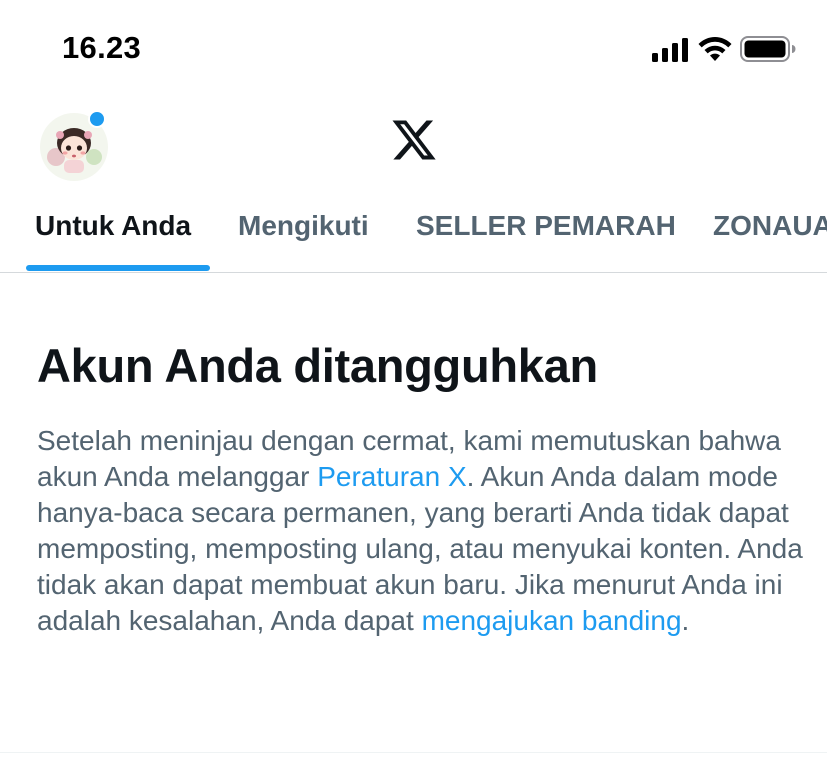 The height and width of the screenshot is (757, 827). Describe the element at coordinates (552, 620) in the screenshot. I see `appeal-link: mengajukan banding` at that location.